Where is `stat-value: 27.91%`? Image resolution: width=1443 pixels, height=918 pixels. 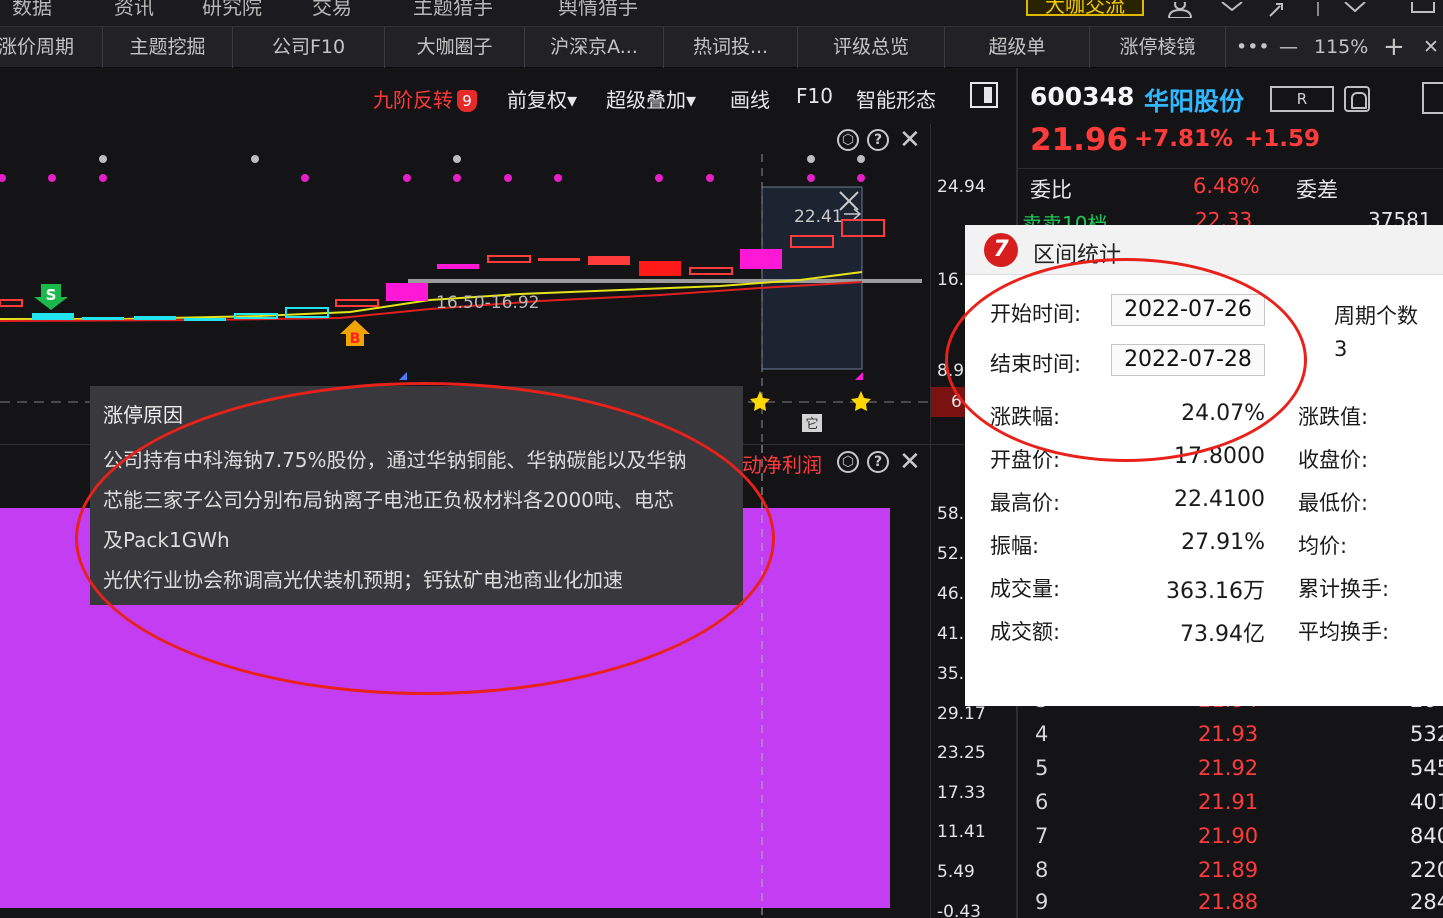
stat-value: 27.91% is located at coordinates (1223, 542).